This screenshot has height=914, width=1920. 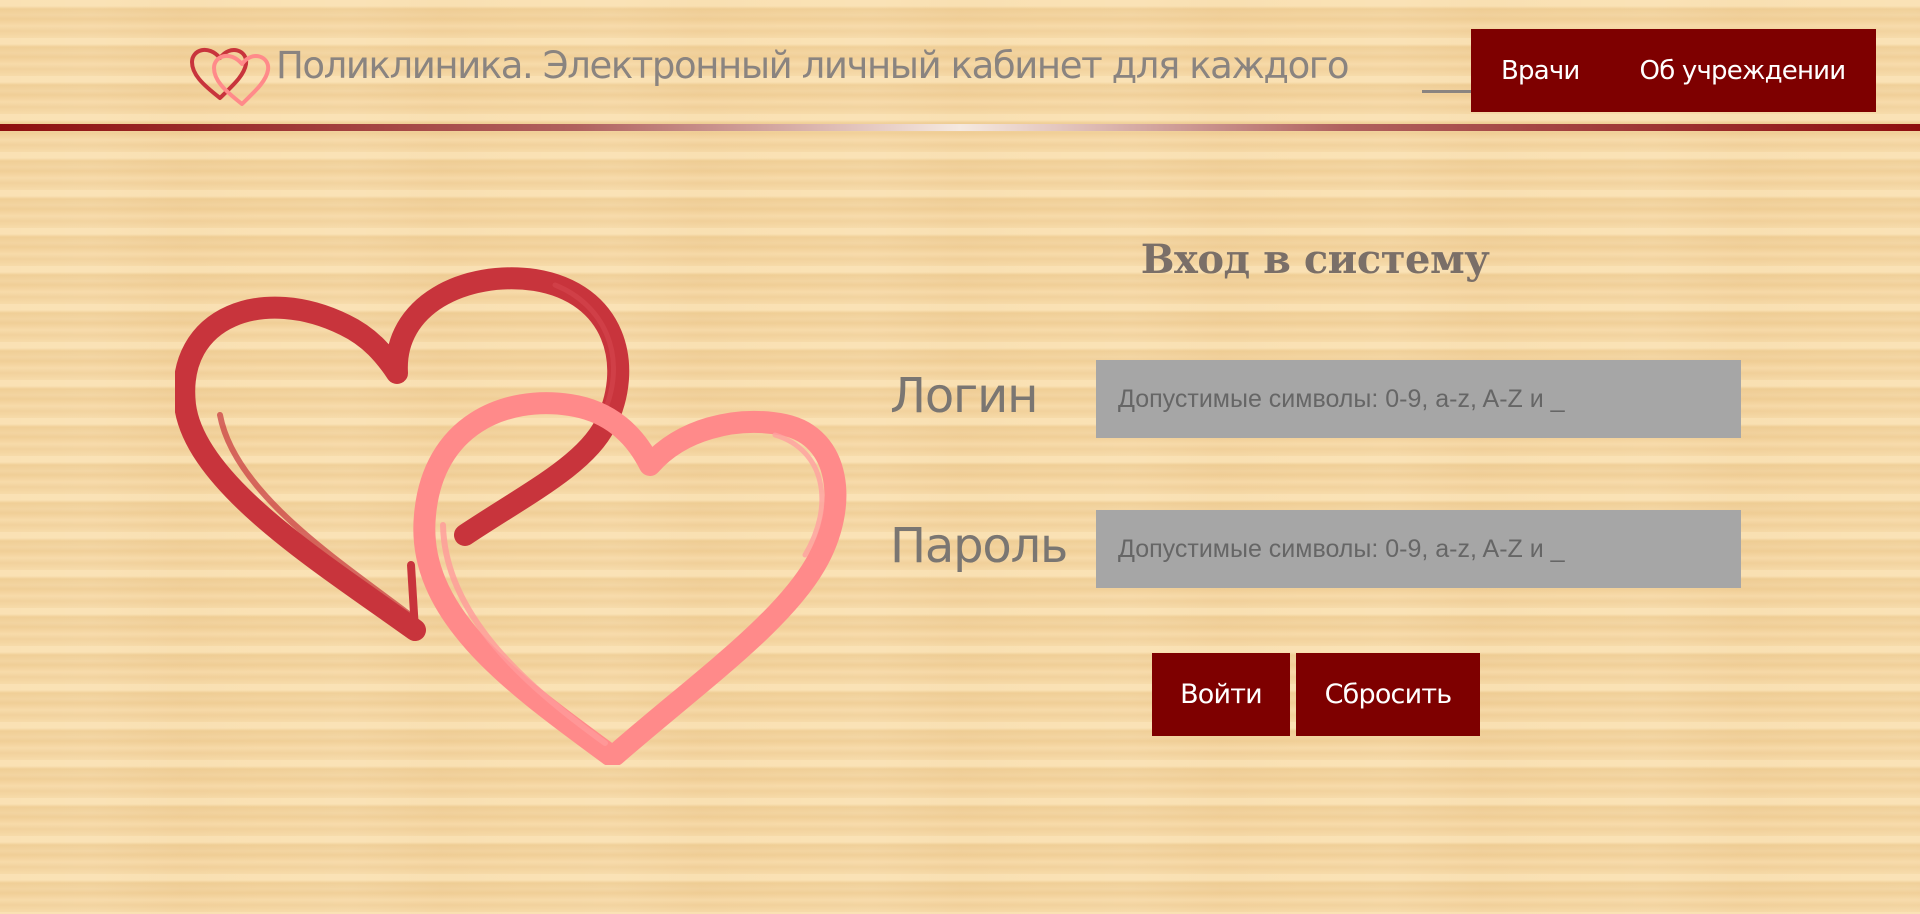 I want to click on title-underscore, so click(x=1447, y=91).